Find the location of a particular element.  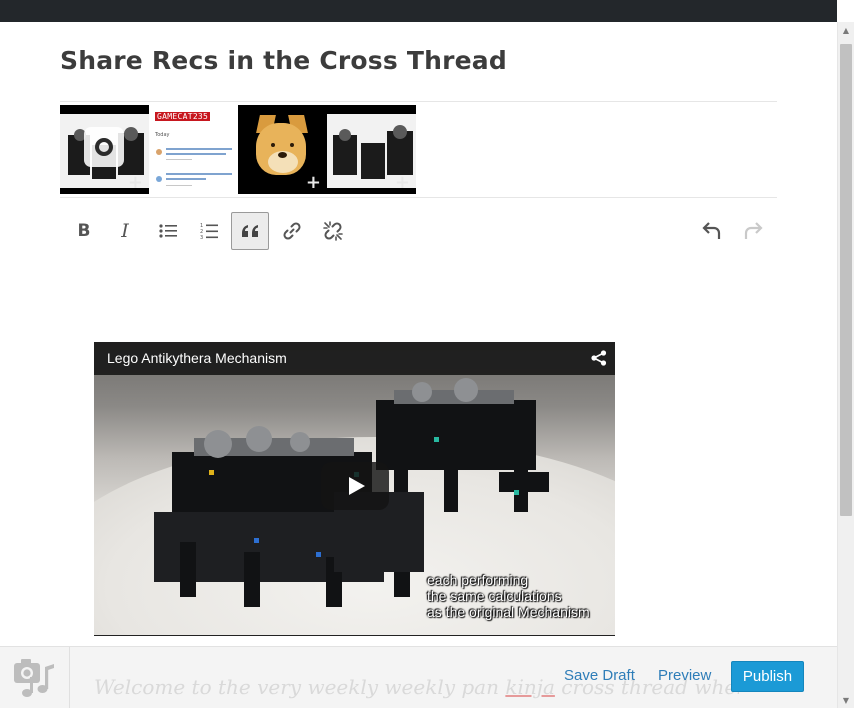

share-icon is located at coordinates (599, 358).